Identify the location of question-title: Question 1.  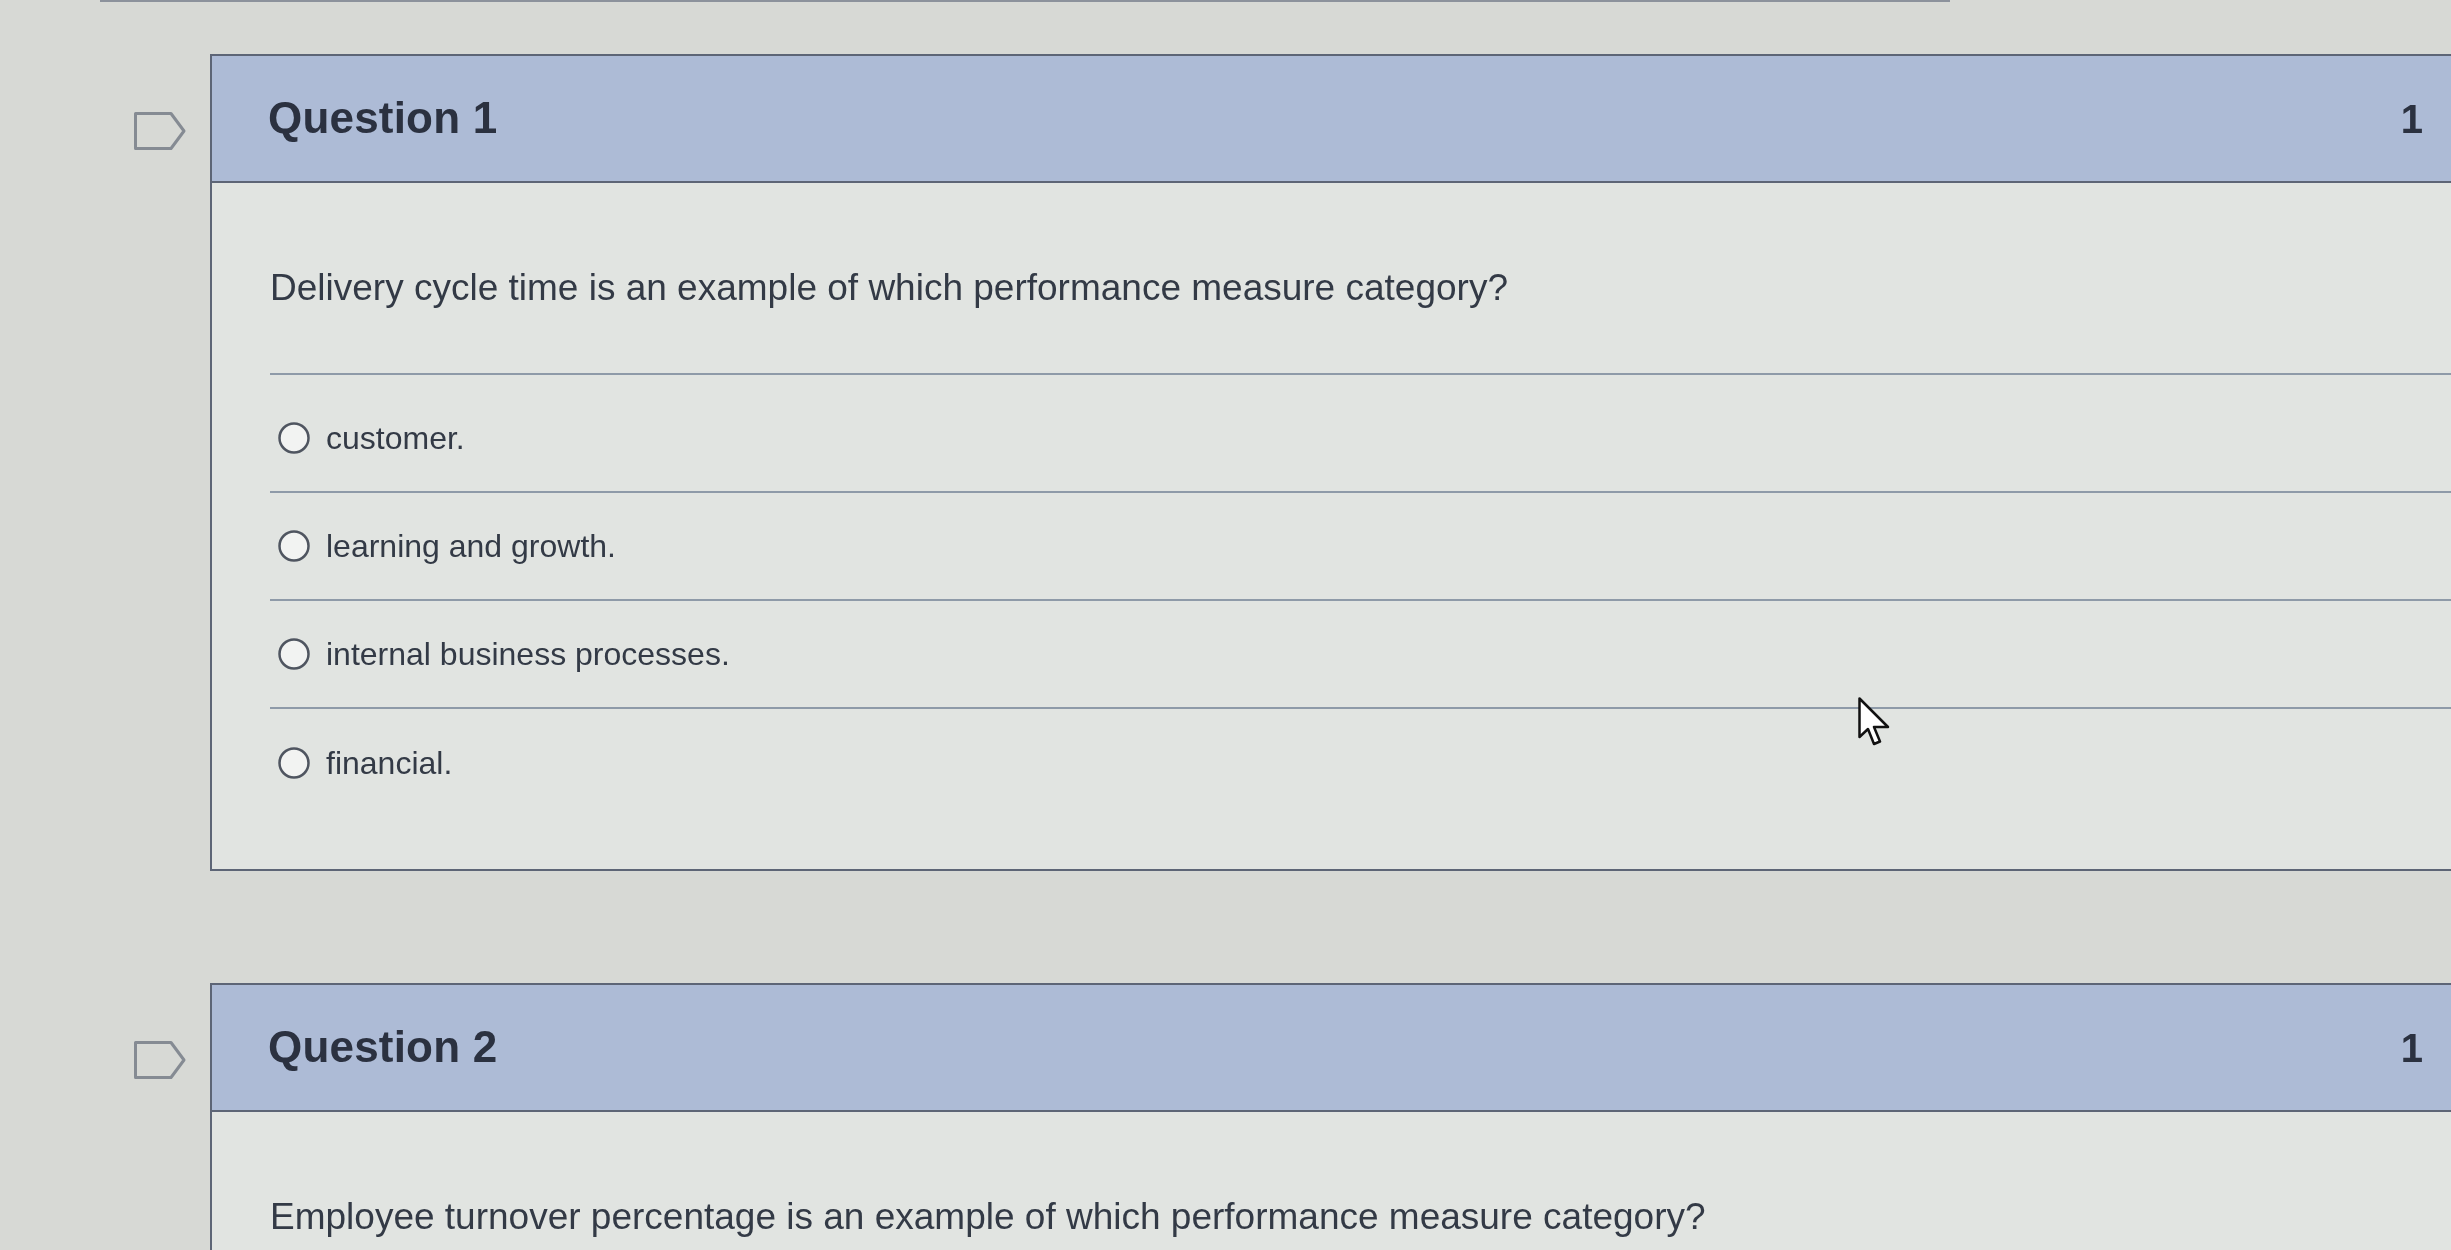
(383, 118).